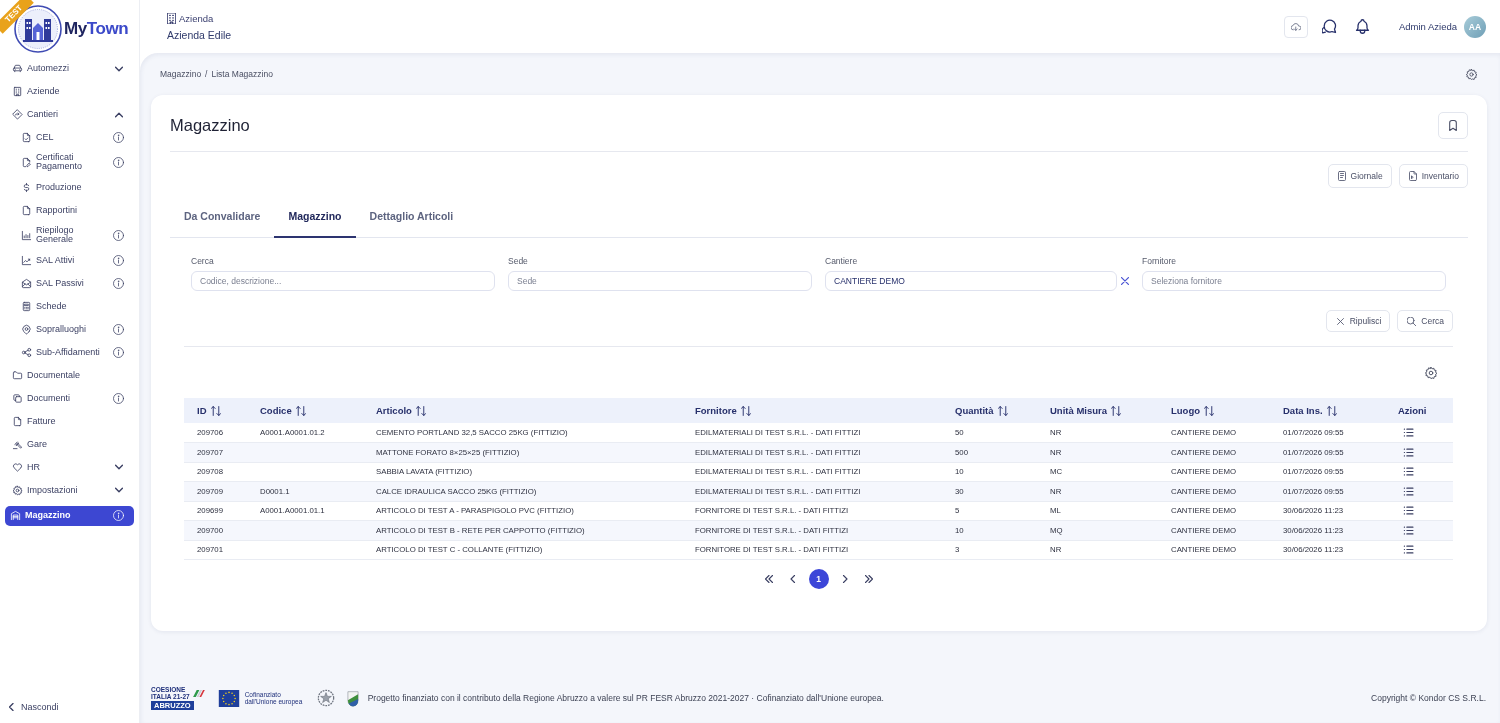 The height and width of the screenshot is (723, 1500). I want to click on clear-button: Ripulisci, so click(1358, 321).